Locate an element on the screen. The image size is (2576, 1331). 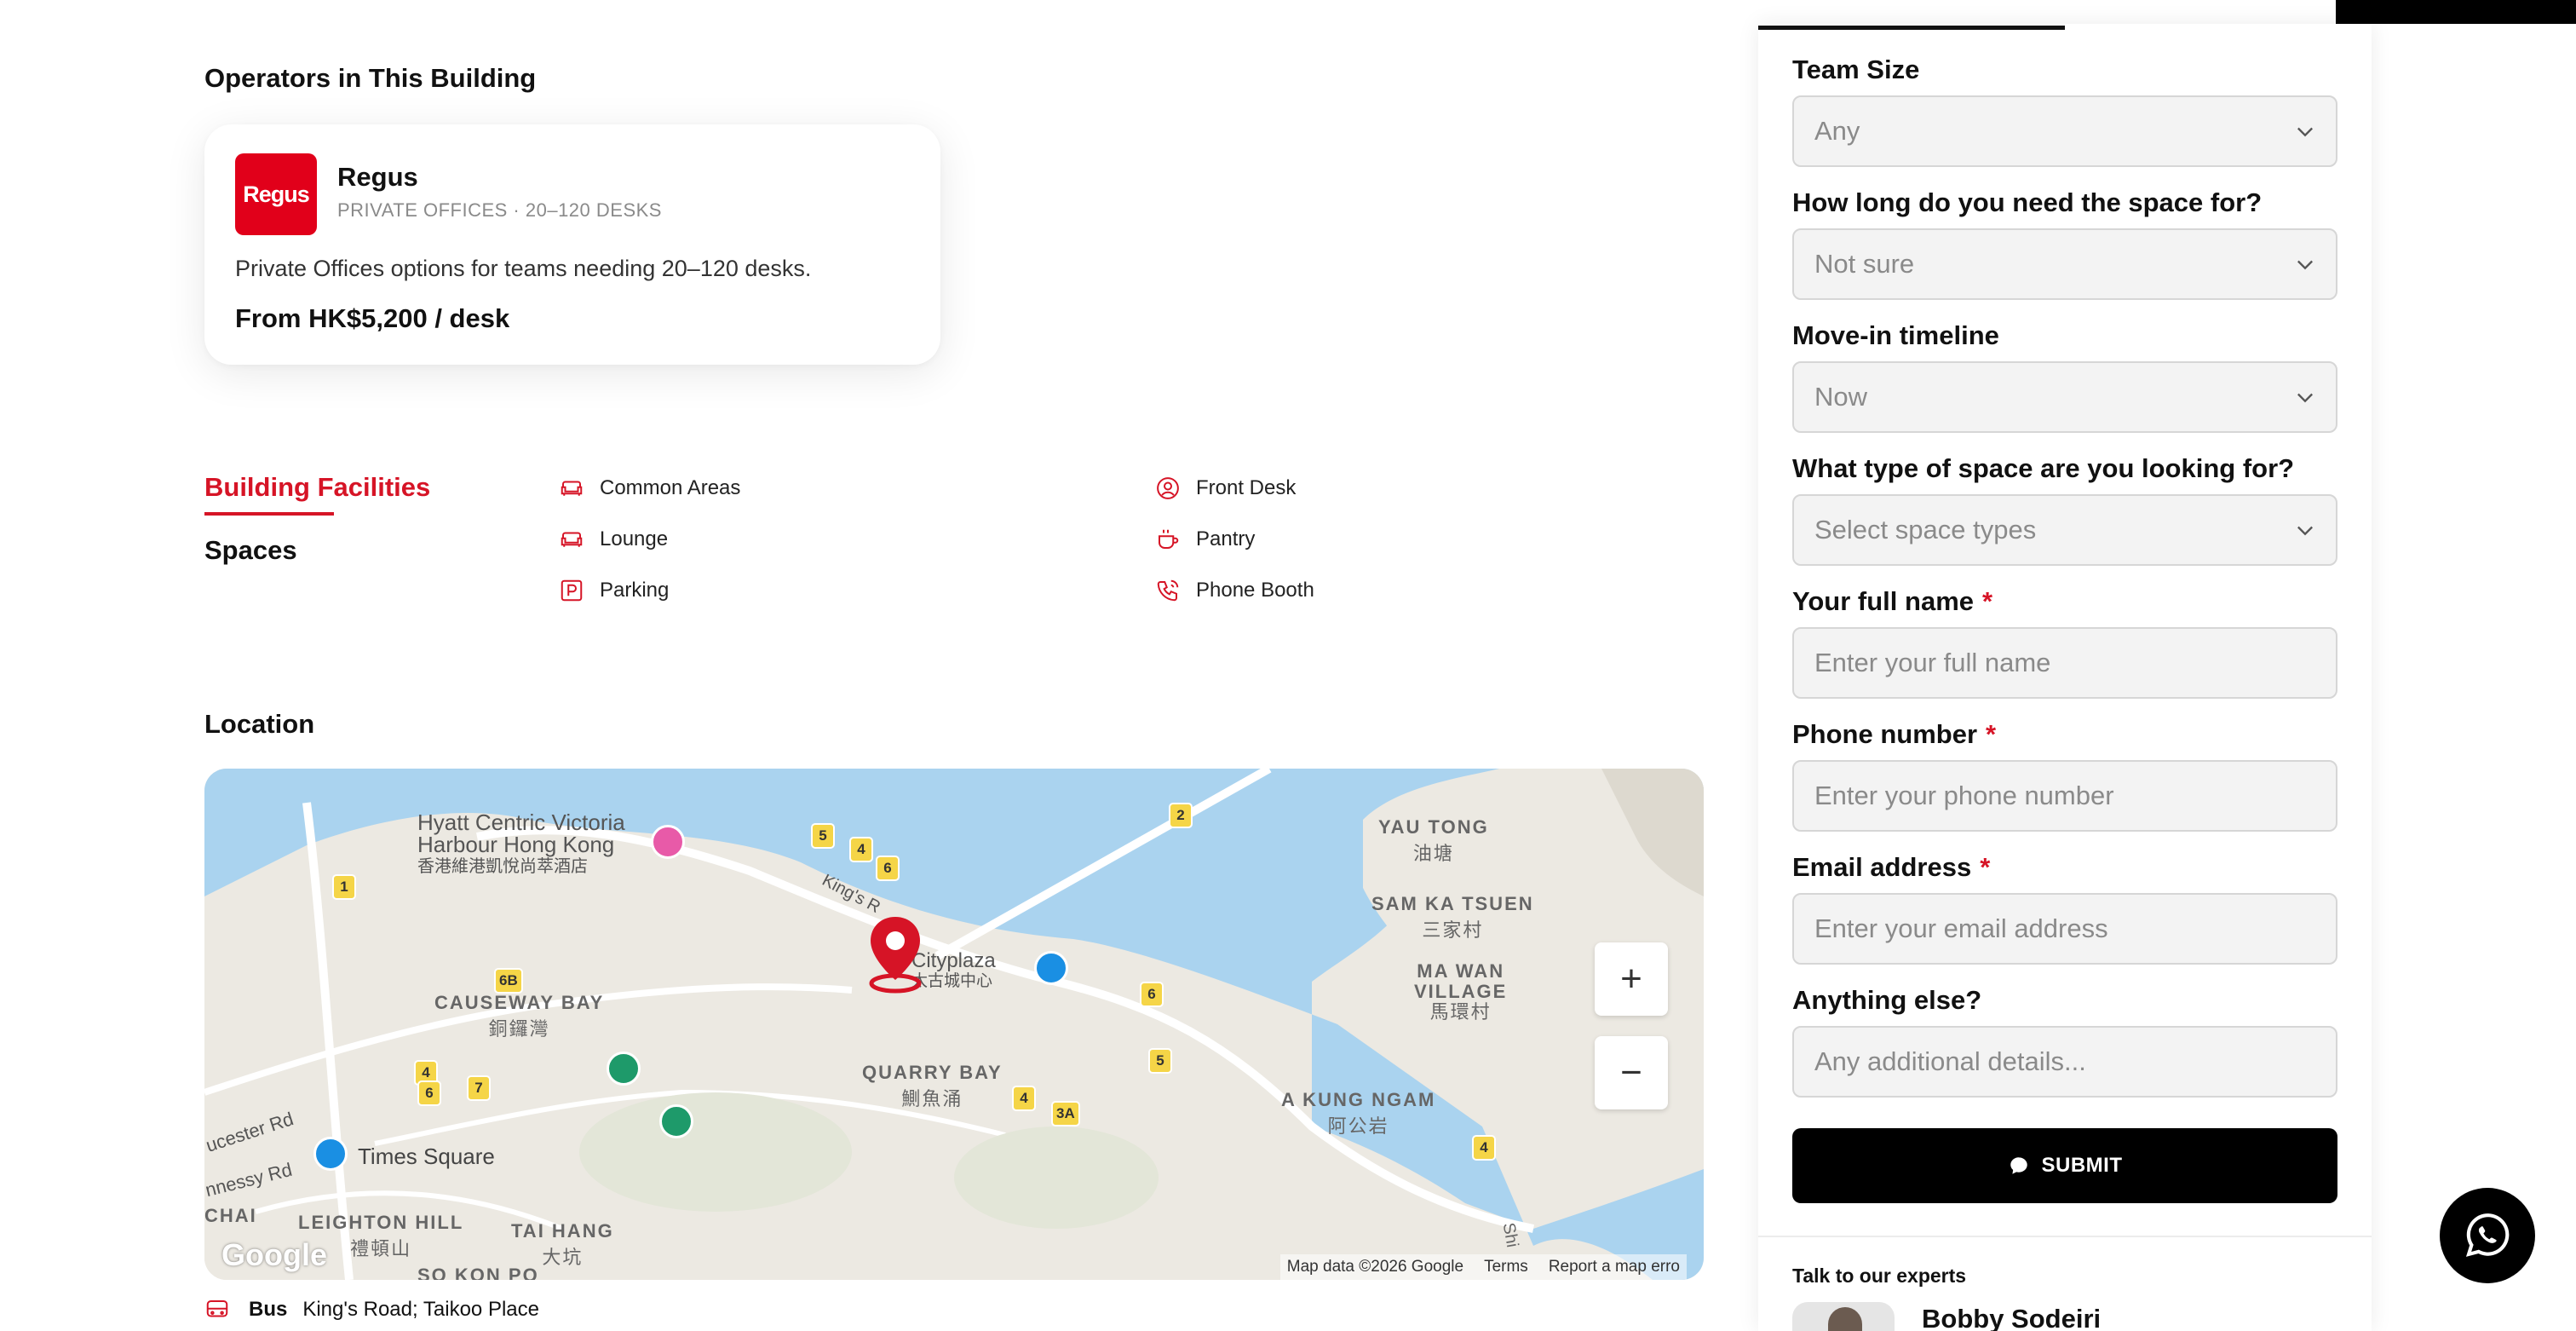
facility-lounge: Lounge is located at coordinates (614, 539).